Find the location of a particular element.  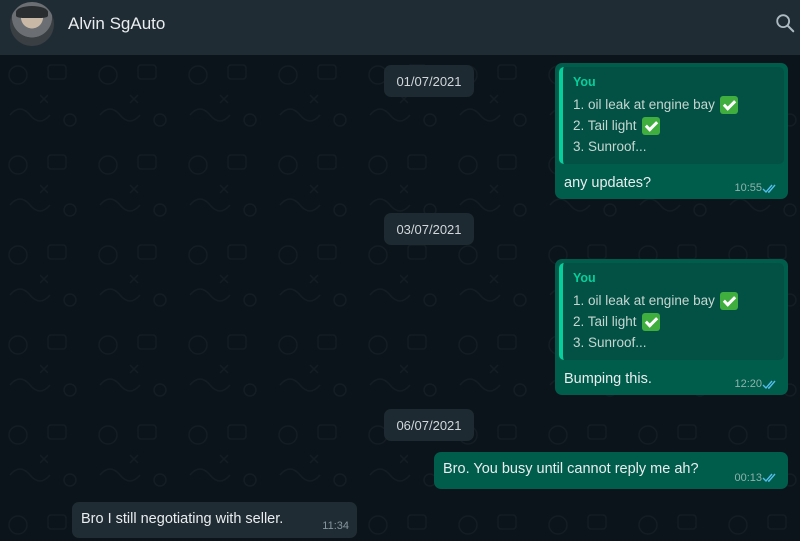

message-text: any updates? is located at coordinates (608, 183).